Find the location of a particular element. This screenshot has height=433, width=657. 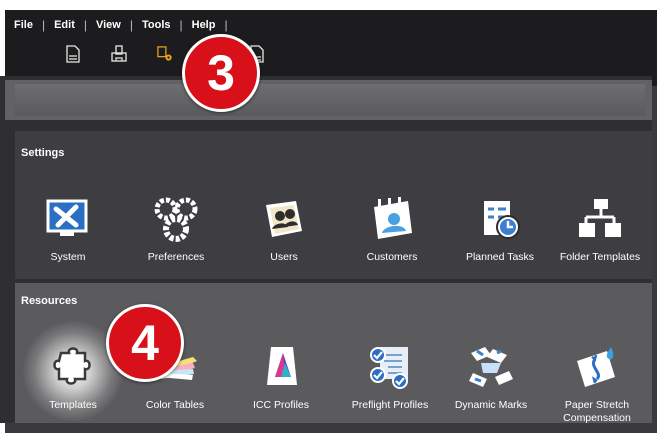

menu-edit: Edit is located at coordinates (64, 25).